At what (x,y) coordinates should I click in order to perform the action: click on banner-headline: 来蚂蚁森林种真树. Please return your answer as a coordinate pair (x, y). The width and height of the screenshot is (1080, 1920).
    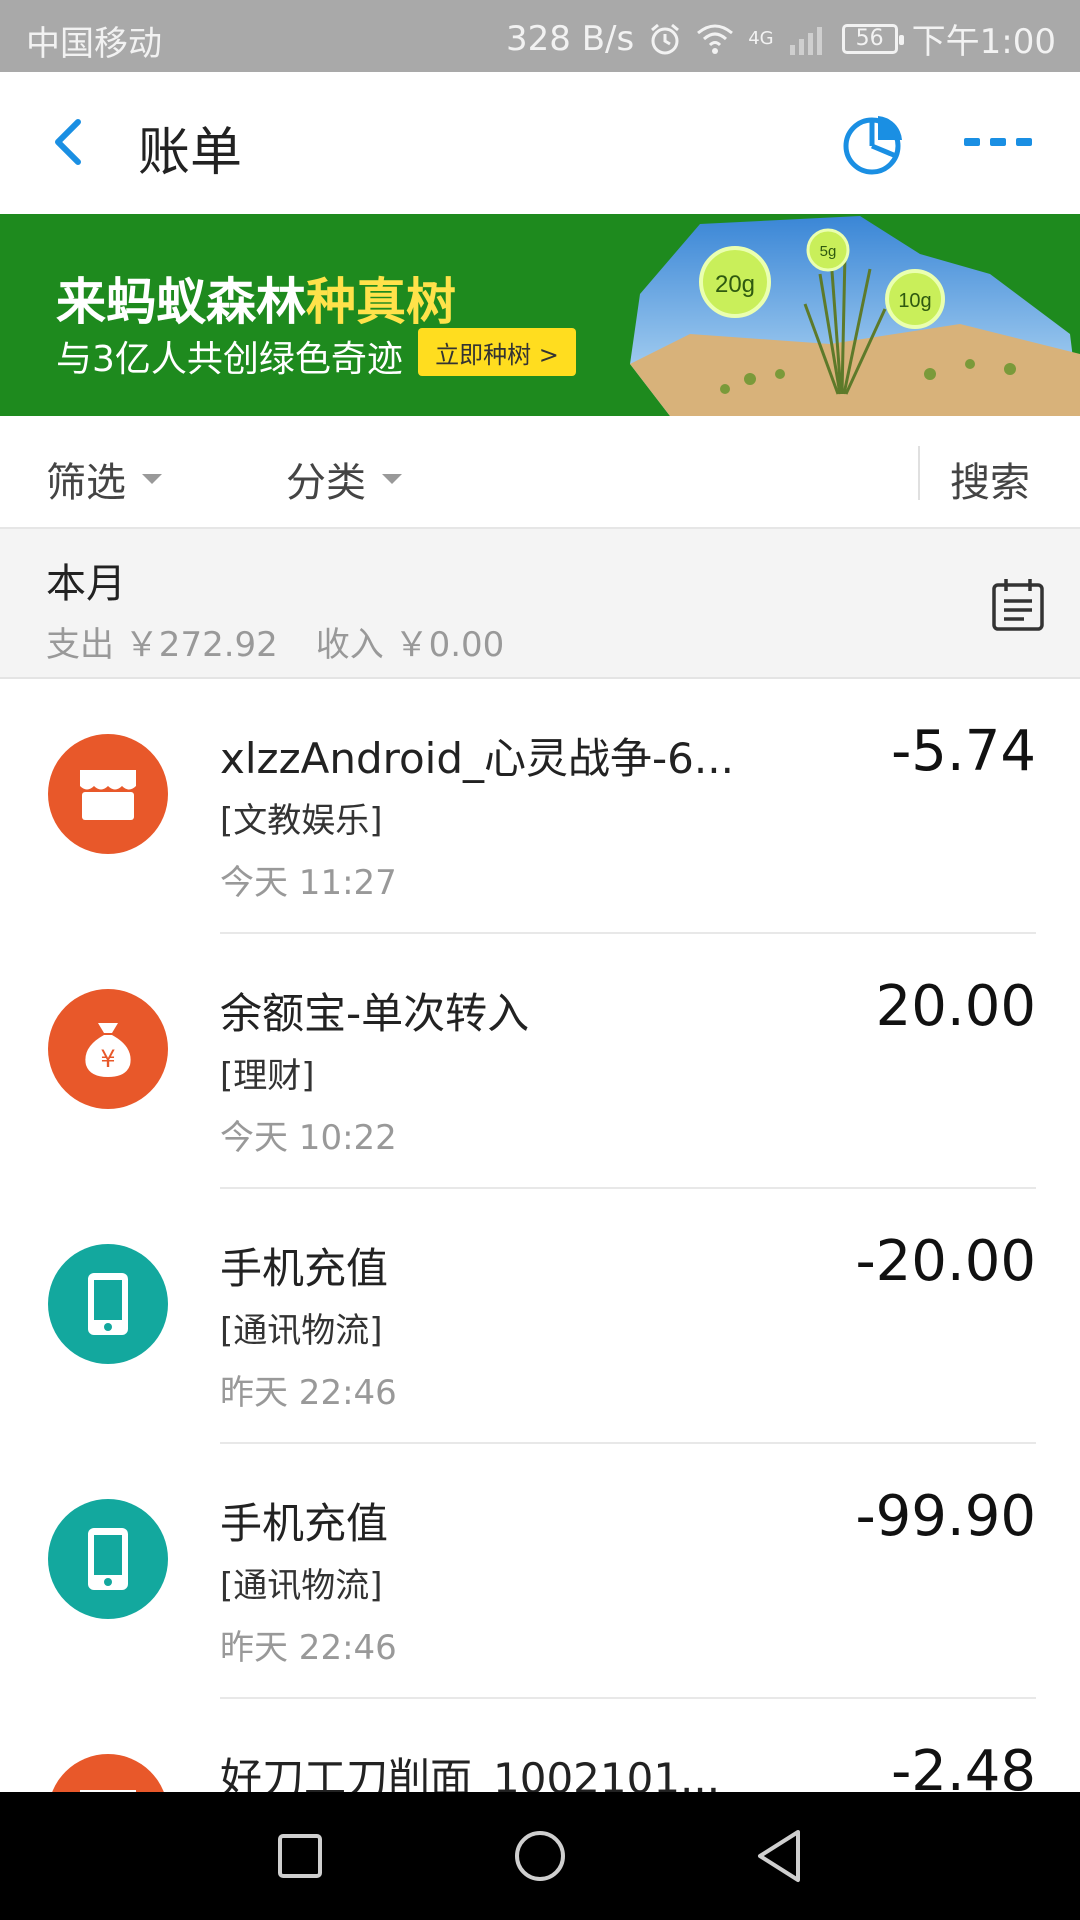
    Looking at the image, I should click on (256, 298).